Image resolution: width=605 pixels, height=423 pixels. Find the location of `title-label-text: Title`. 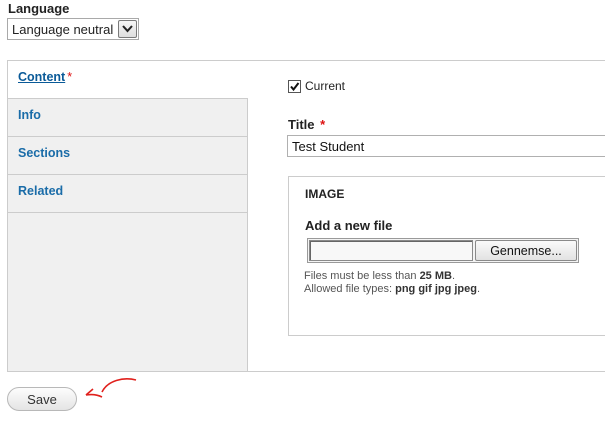

title-label-text: Title is located at coordinates (301, 124).